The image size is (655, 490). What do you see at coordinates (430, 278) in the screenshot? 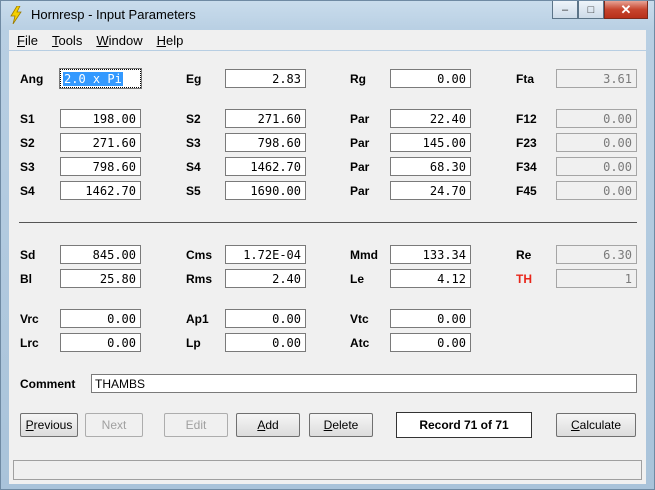
I see `driver-le-field: 4.12` at bounding box center [430, 278].